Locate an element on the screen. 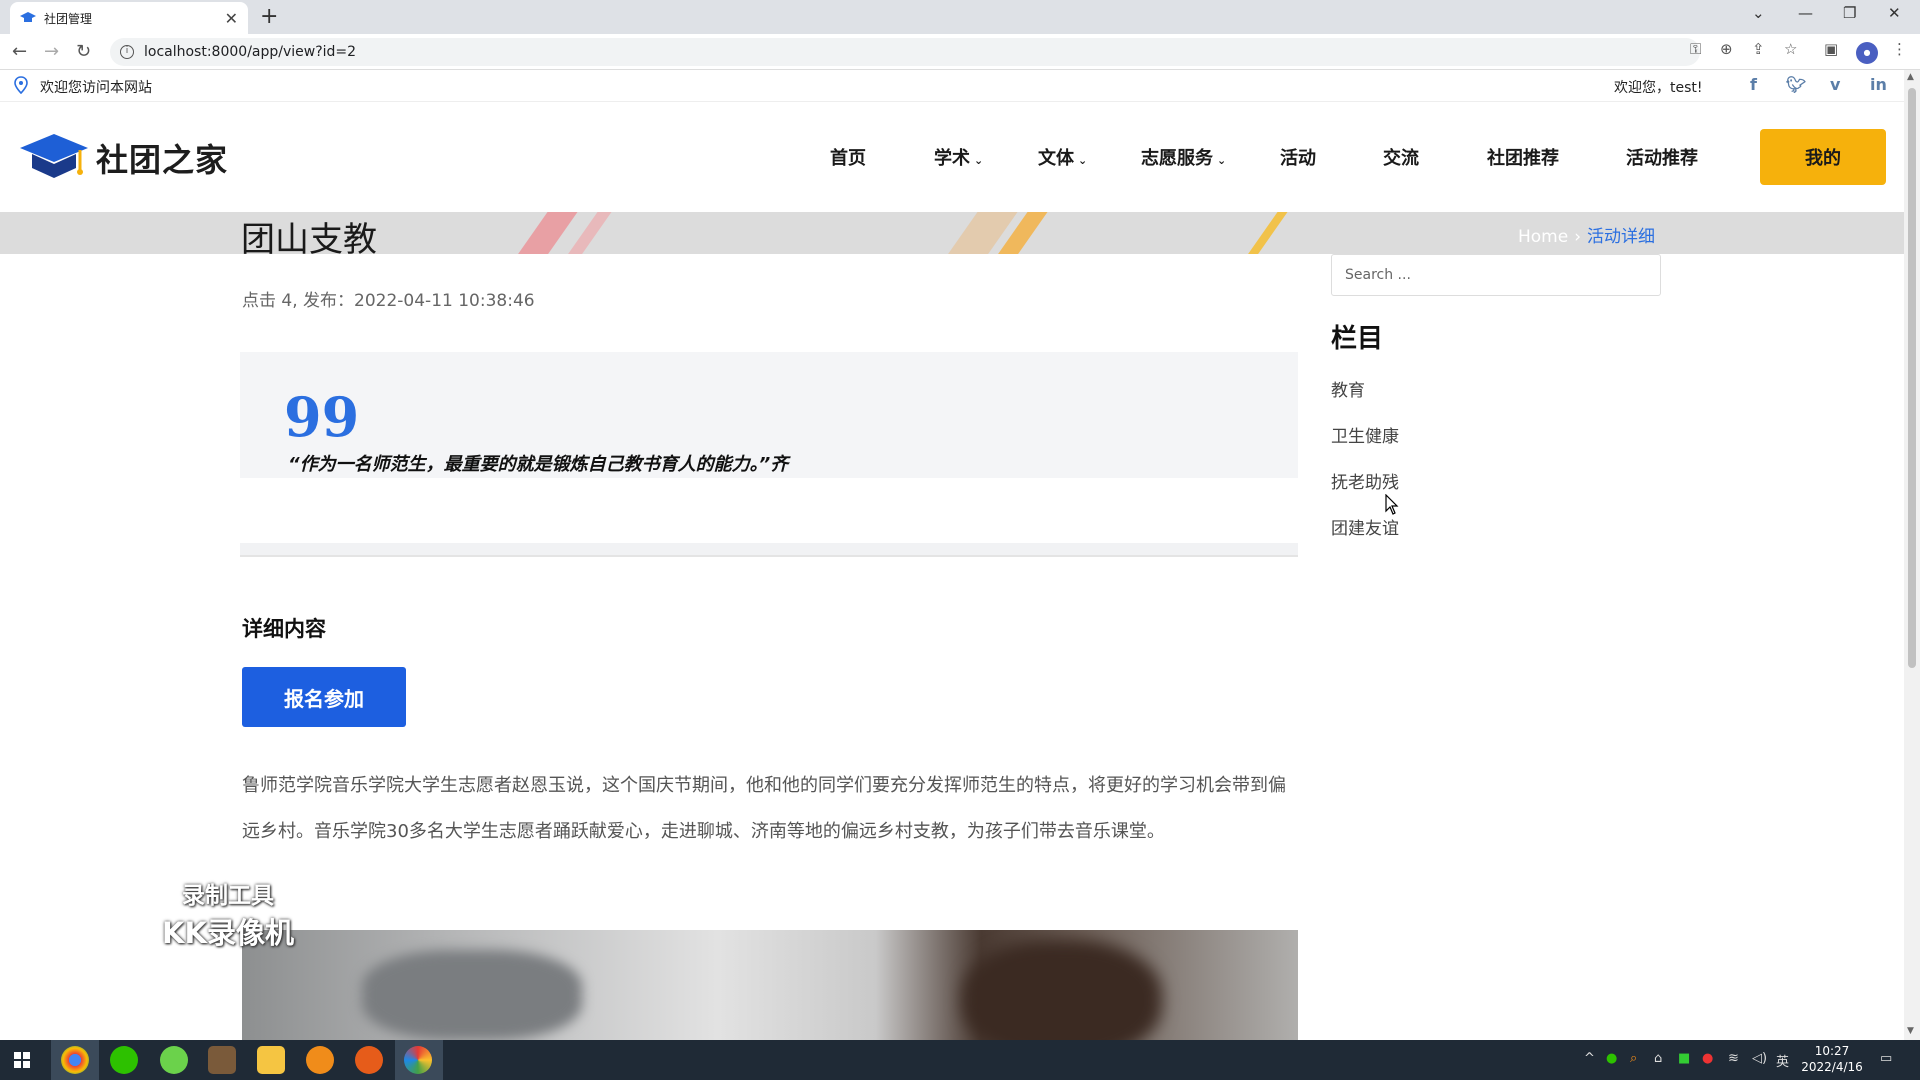  nav-culture-sports: 文体 ⌄ is located at coordinates (1062, 157).